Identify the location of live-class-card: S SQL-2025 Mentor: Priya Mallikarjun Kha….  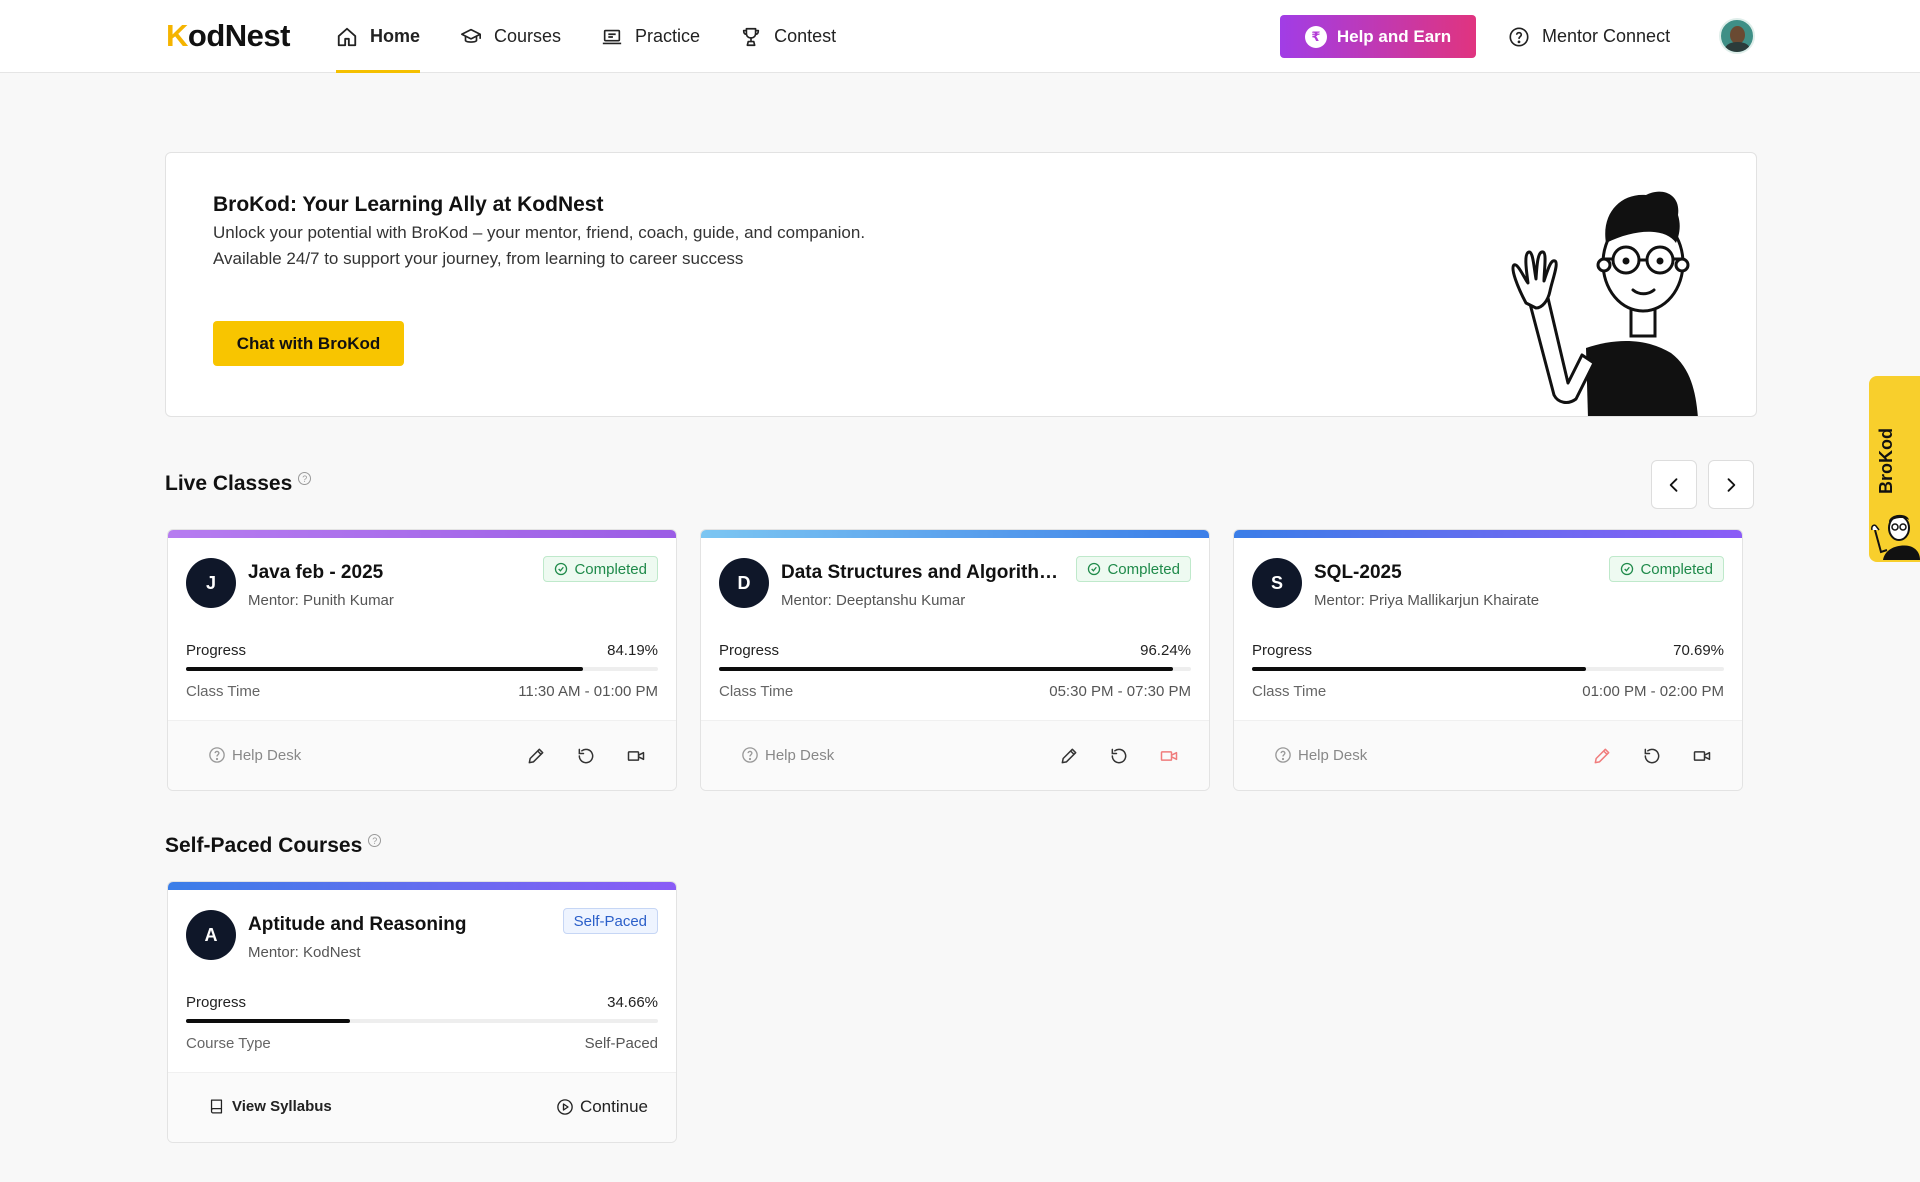
(1488, 660).